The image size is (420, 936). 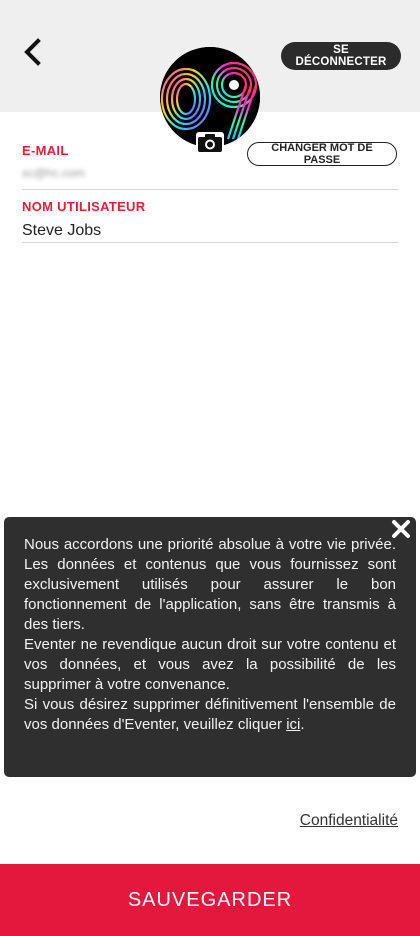 I want to click on delete-data-link: ici, so click(x=293, y=724).